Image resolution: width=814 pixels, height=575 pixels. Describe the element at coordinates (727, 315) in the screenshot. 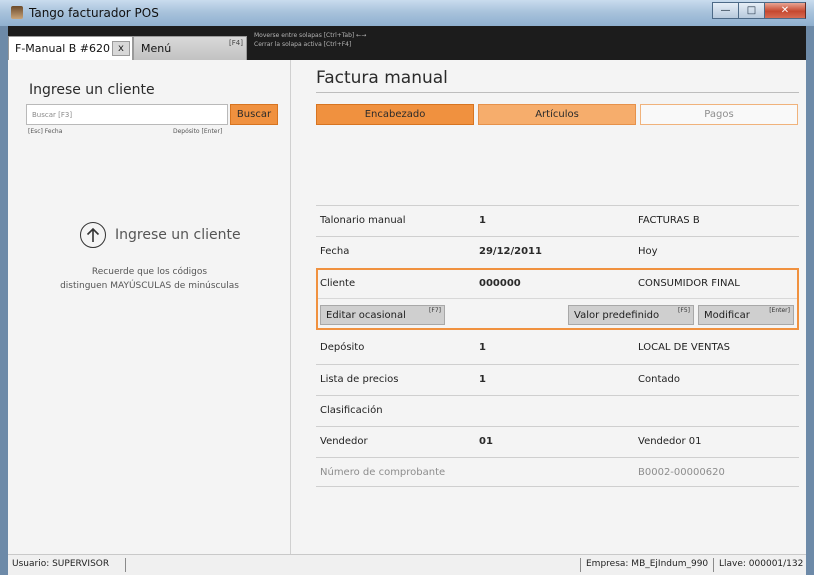

I see `button-label: Modificar` at that location.